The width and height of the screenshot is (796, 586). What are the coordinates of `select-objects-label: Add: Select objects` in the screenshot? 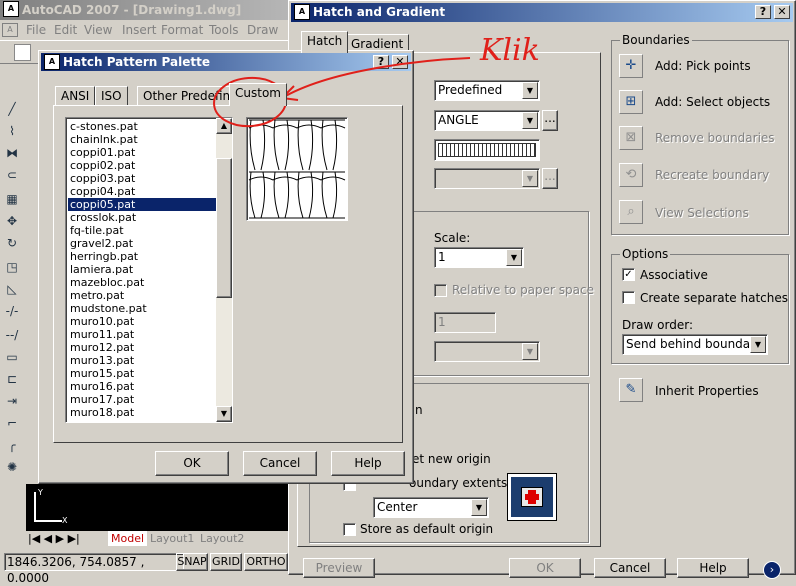 It's located at (712, 102).